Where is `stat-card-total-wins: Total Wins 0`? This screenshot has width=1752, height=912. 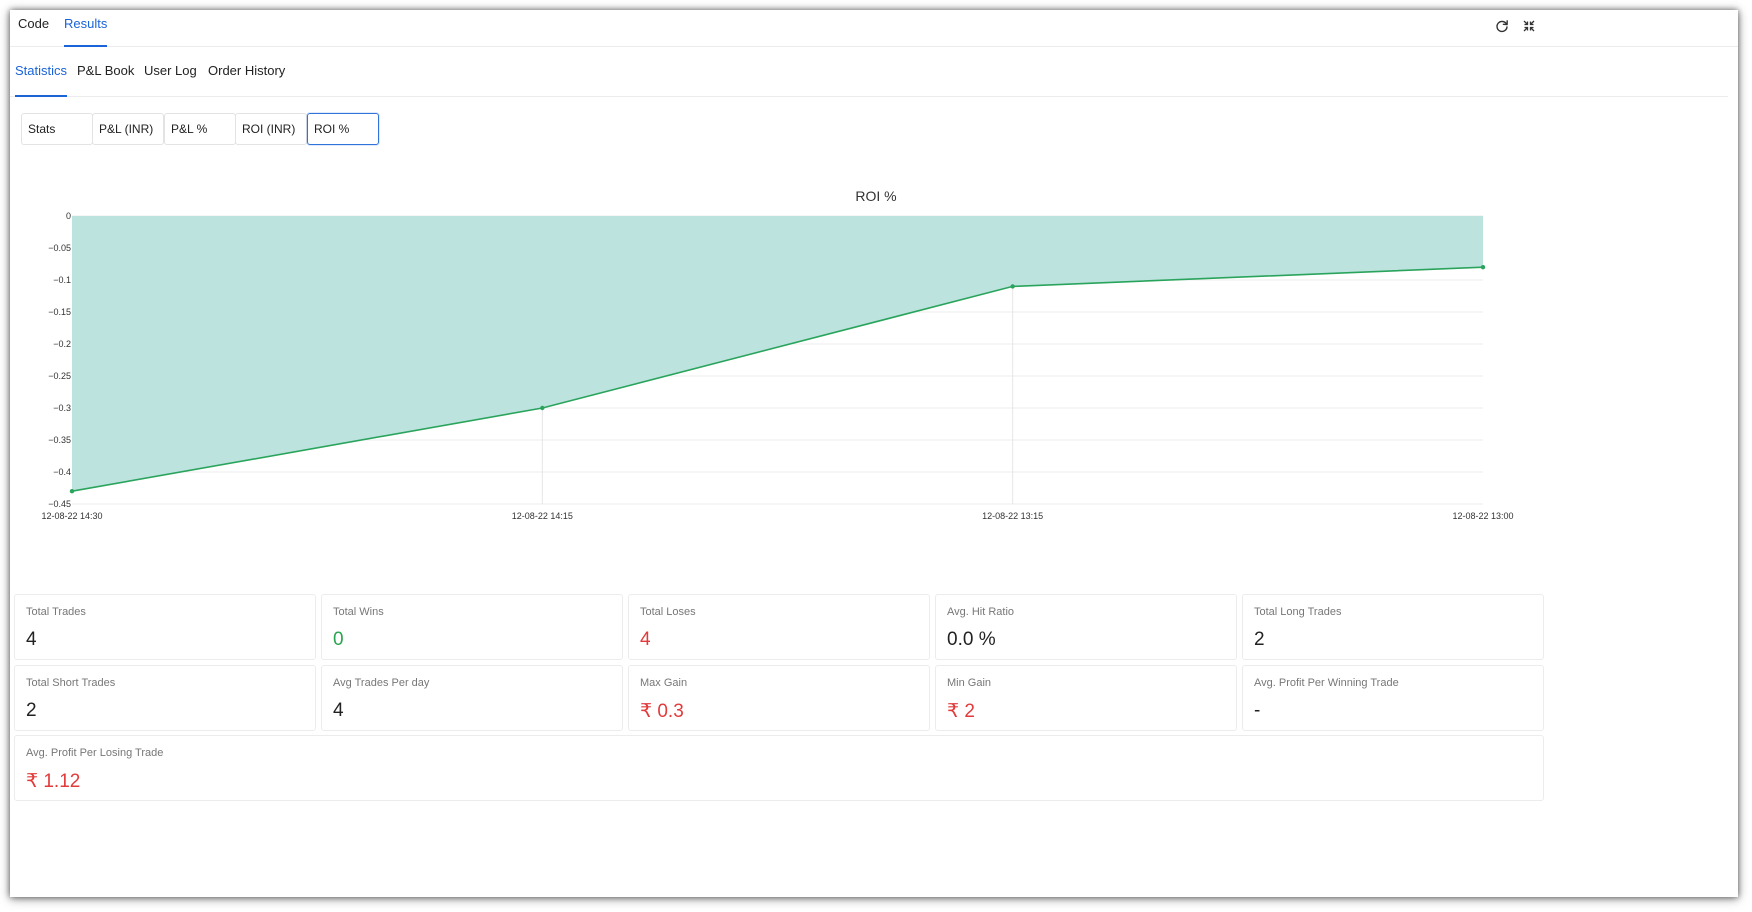
stat-card-total-wins: Total Wins 0 is located at coordinates (472, 627).